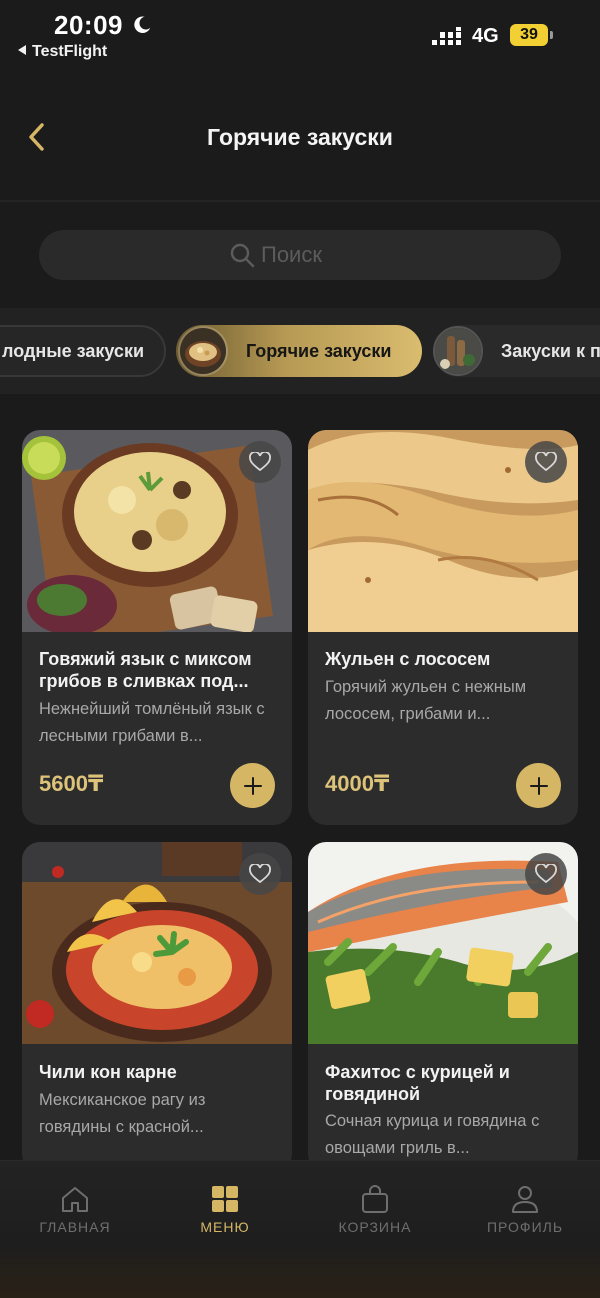 The height and width of the screenshot is (1298, 600). I want to click on battery-indicator: 39, so click(531, 35).